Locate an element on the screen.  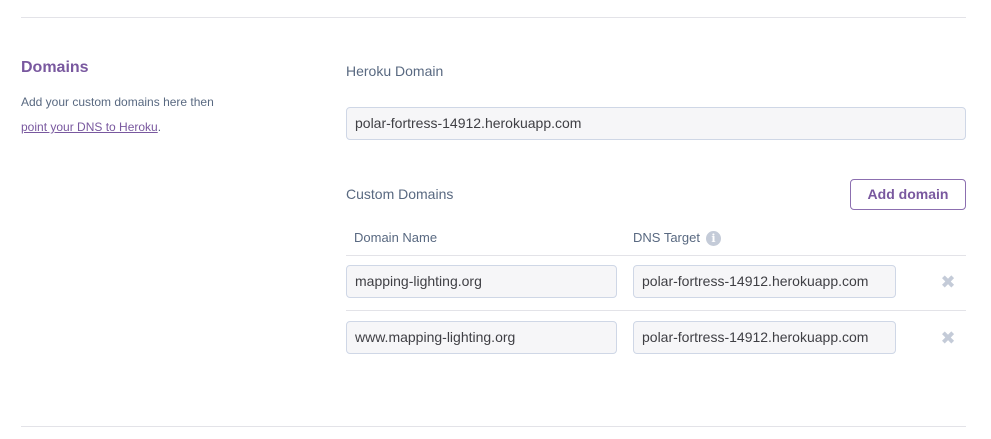
add-domain-button: Add domain is located at coordinates (908, 194).